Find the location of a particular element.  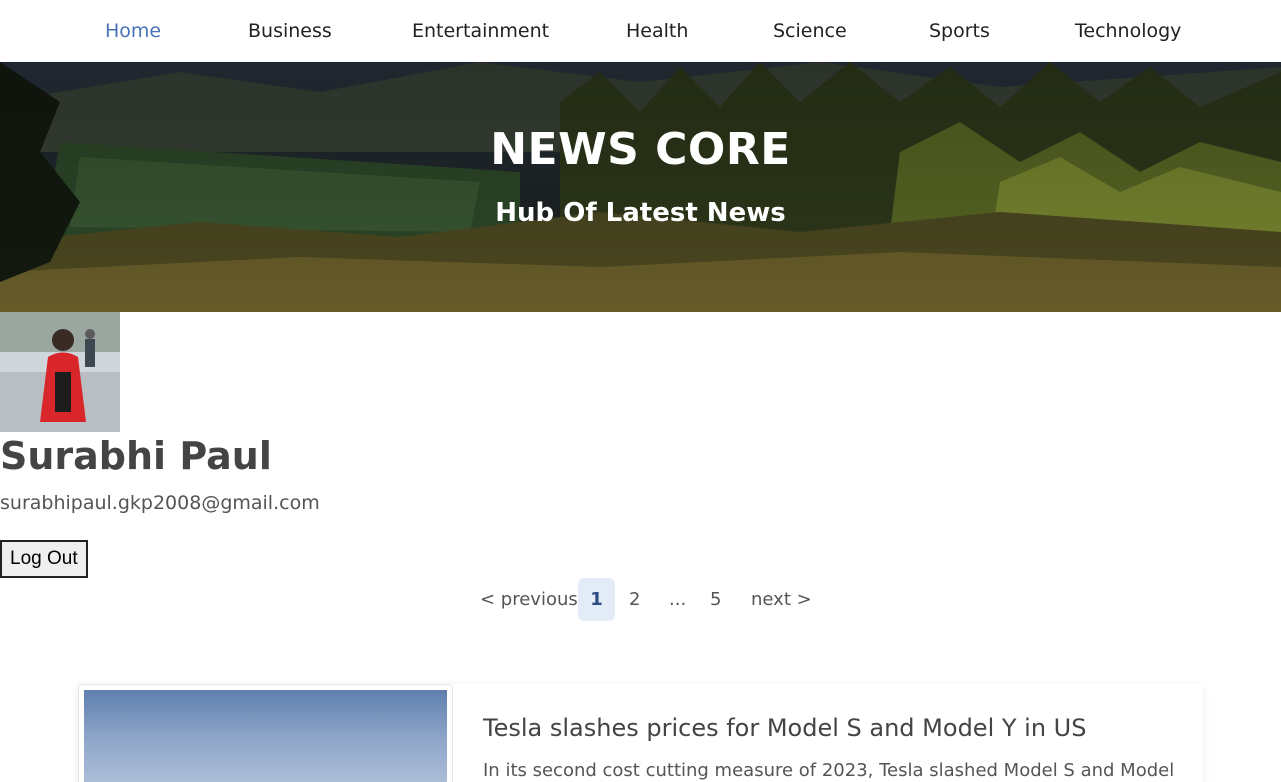

article-thumbnail is located at coordinates (265, 733).